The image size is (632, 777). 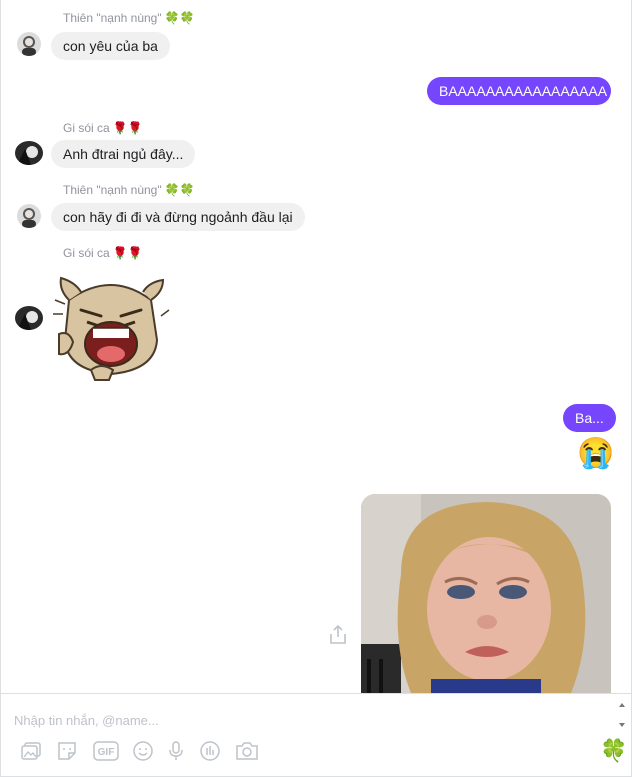 What do you see at coordinates (519, 91) in the screenshot?
I see `message-bubble-outgoing: BAAAAAAAAAAAAAAAAA` at bounding box center [519, 91].